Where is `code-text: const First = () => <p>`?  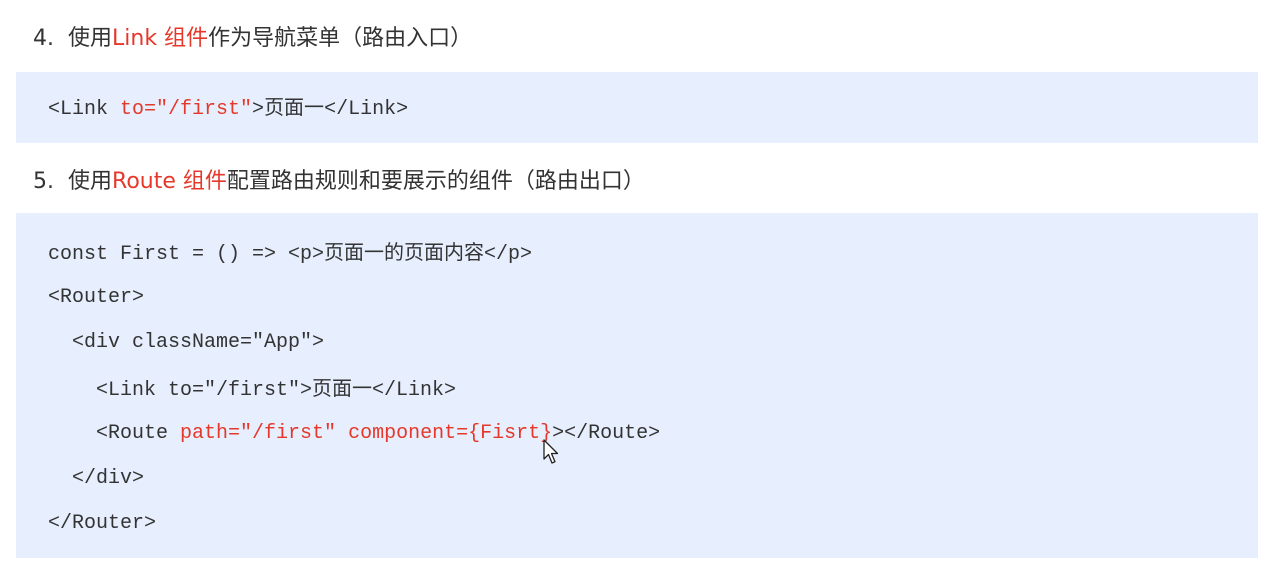 code-text: const First = () => <p> is located at coordinates (186, 254).